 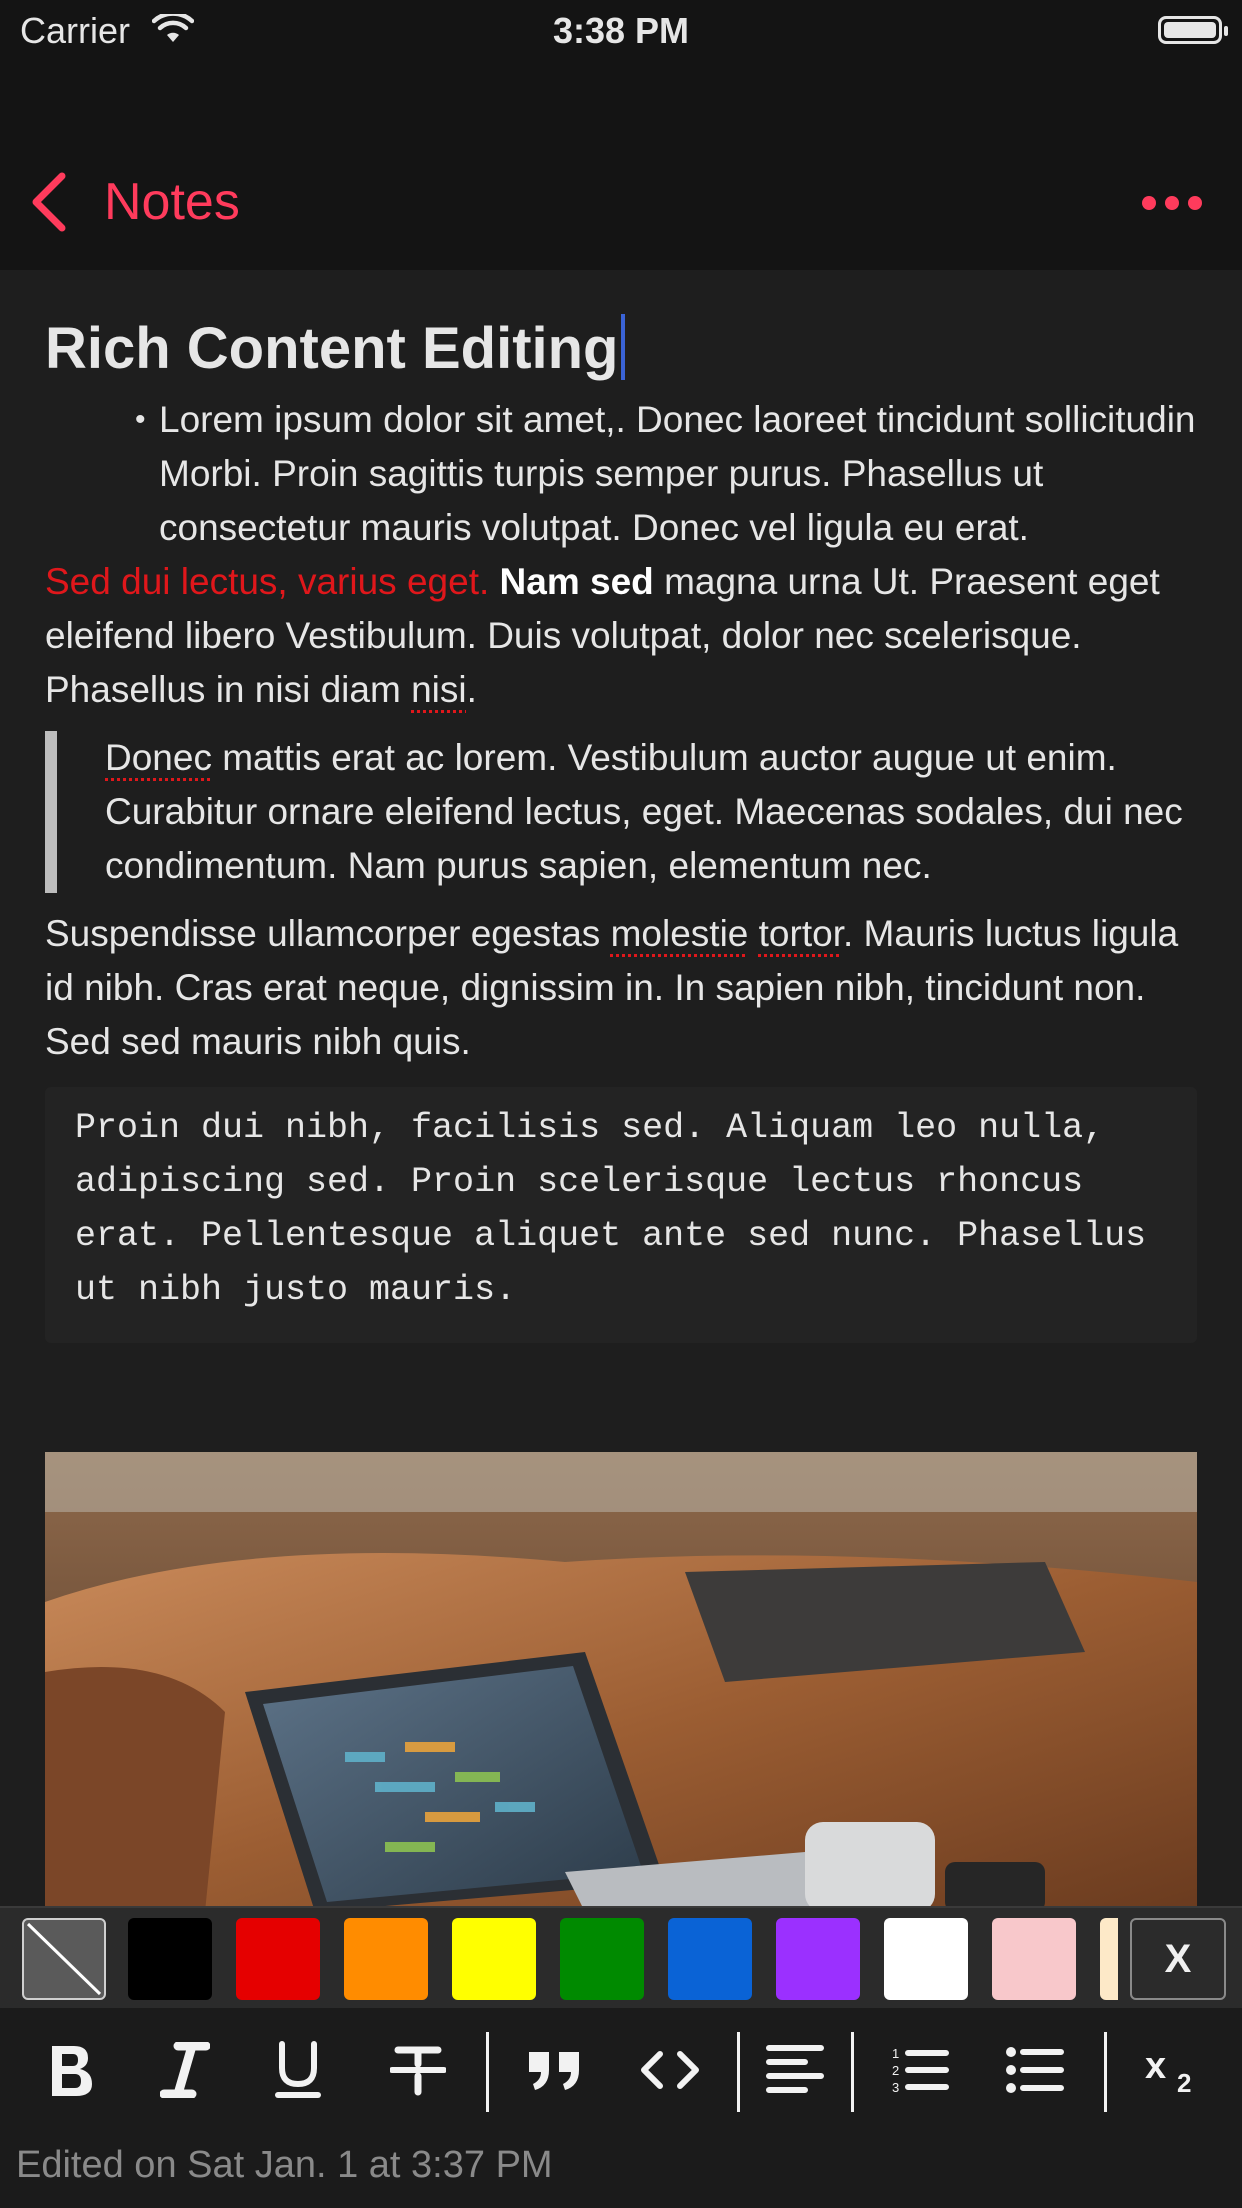 I want to click on code-button, so click(x=670, y=2070).